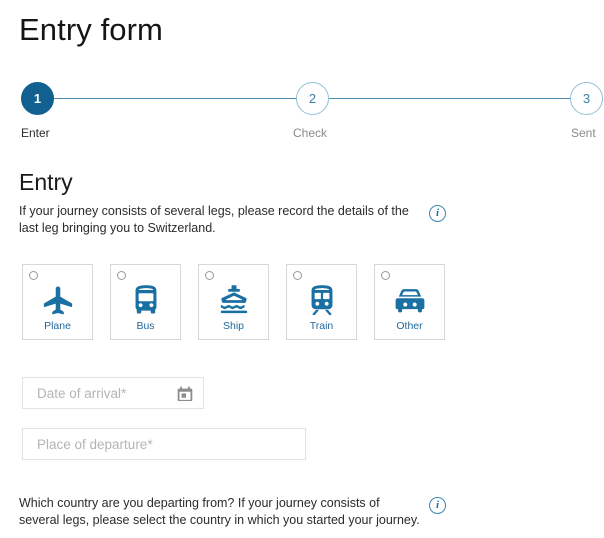  I want to click on transport-option-ship-label: Ship, so click(233, 326).